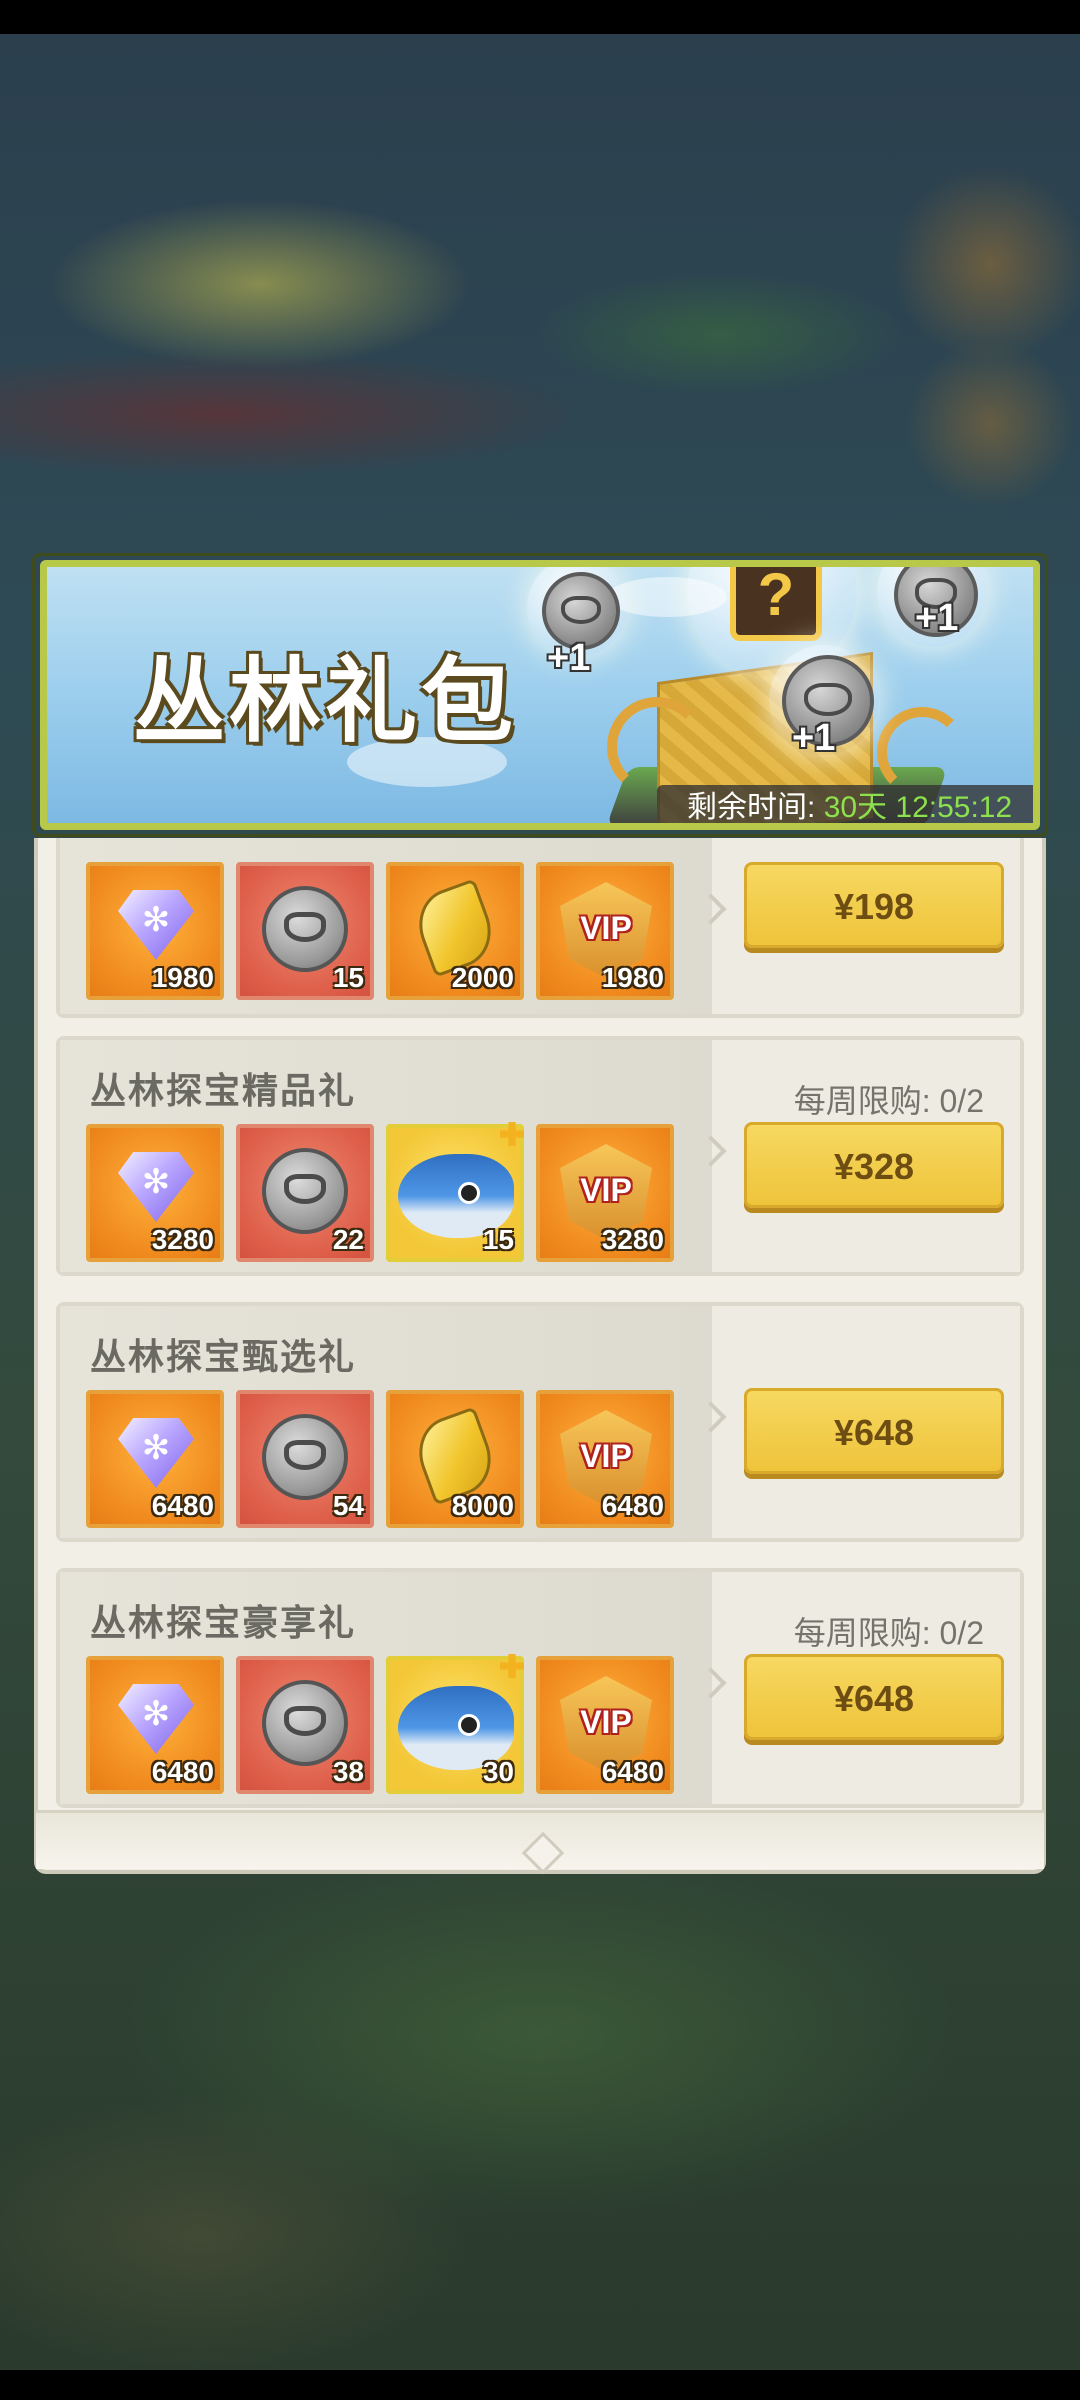  I want to click on item-count: 2000, so click(482, 977).